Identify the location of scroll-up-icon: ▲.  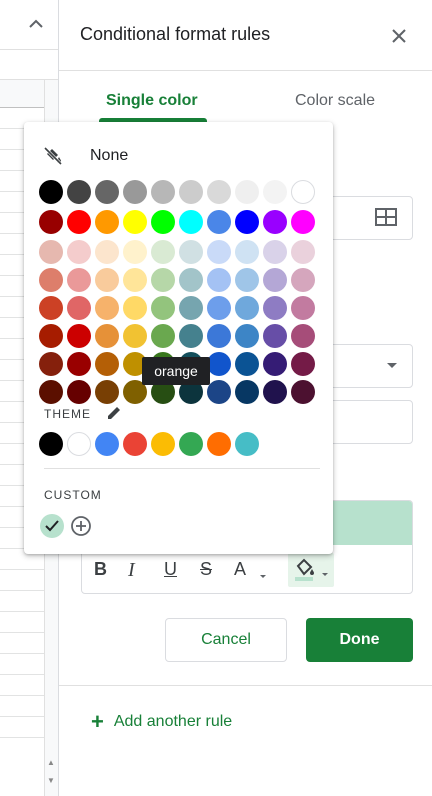
(51, 766).